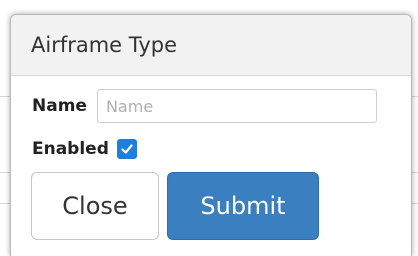 This screenshot has width=418, height=256. Describe the element at coordinates (236, 106) in the screenshot. I see `name-input` at that location.